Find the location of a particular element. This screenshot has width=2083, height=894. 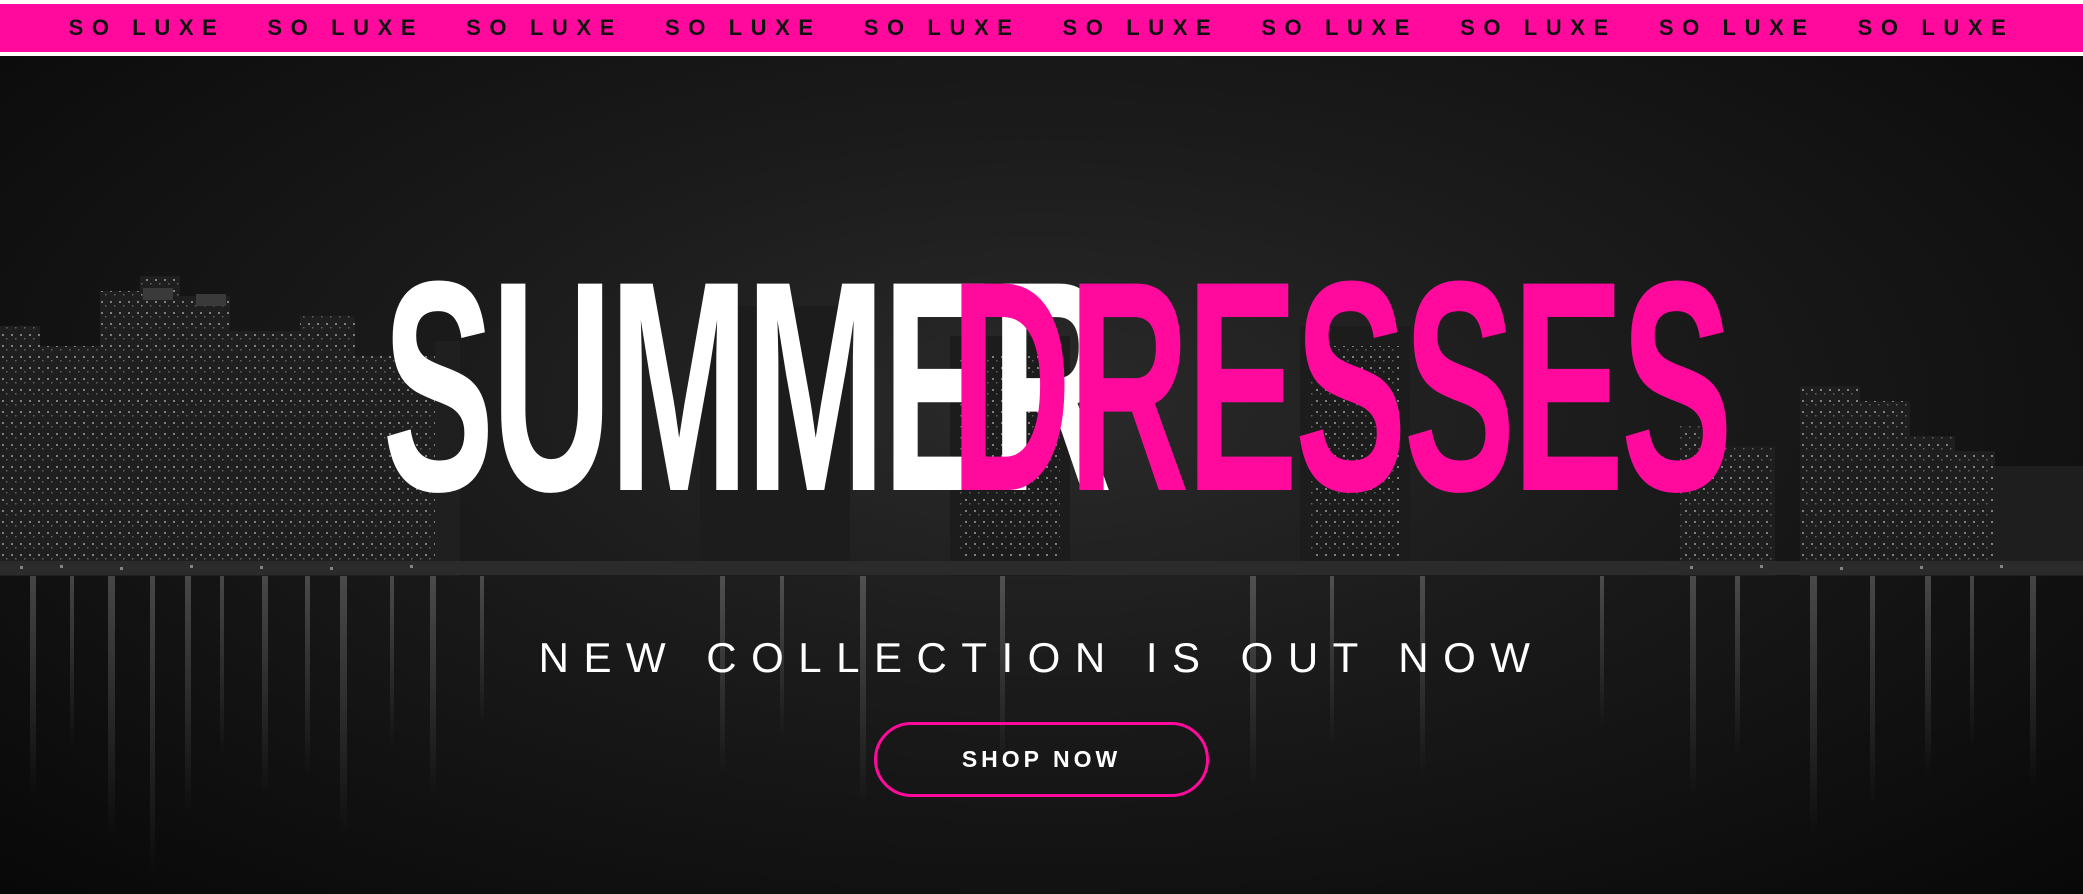

shop-now-label: SHOP NOW is located at coordinates (1041, 759).